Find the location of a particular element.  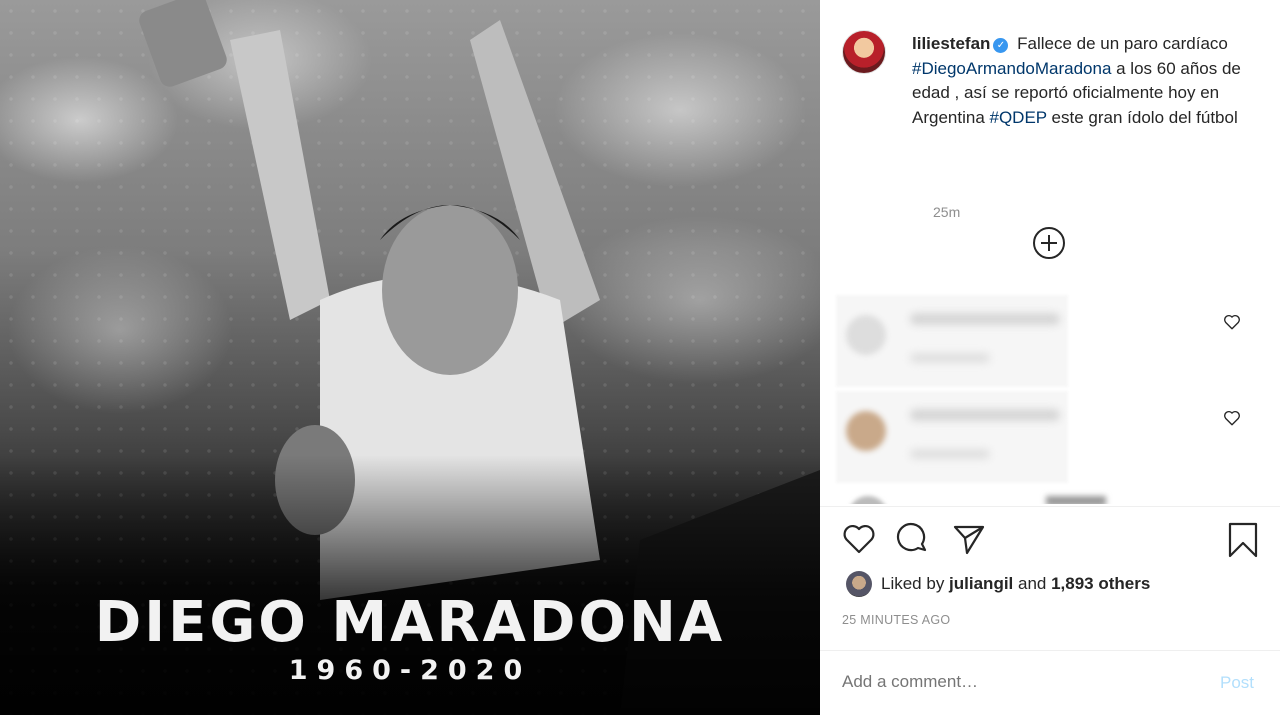

caption-text-3: este gran ídolo del fútbol is located at coordinates (1142, 117).